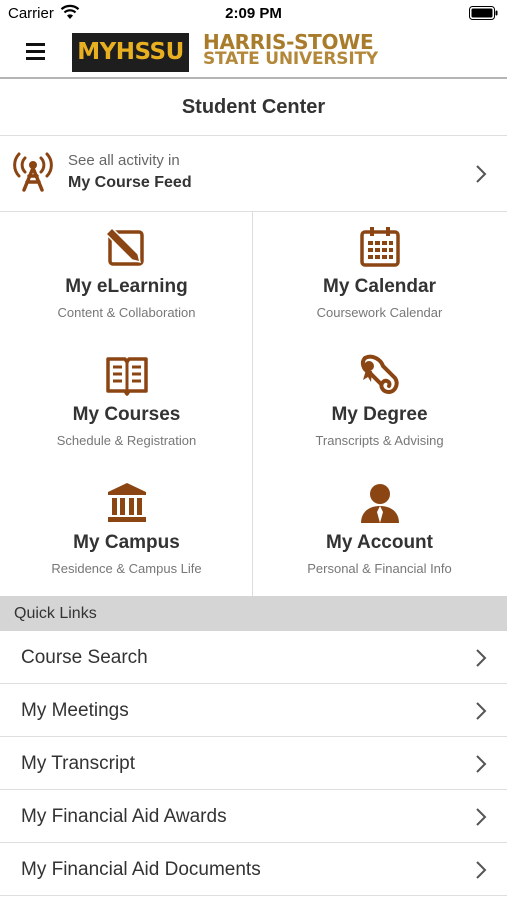 The width and height of the screenshot is (507, 900). I want to click on institution-icon, so click(127, 502).